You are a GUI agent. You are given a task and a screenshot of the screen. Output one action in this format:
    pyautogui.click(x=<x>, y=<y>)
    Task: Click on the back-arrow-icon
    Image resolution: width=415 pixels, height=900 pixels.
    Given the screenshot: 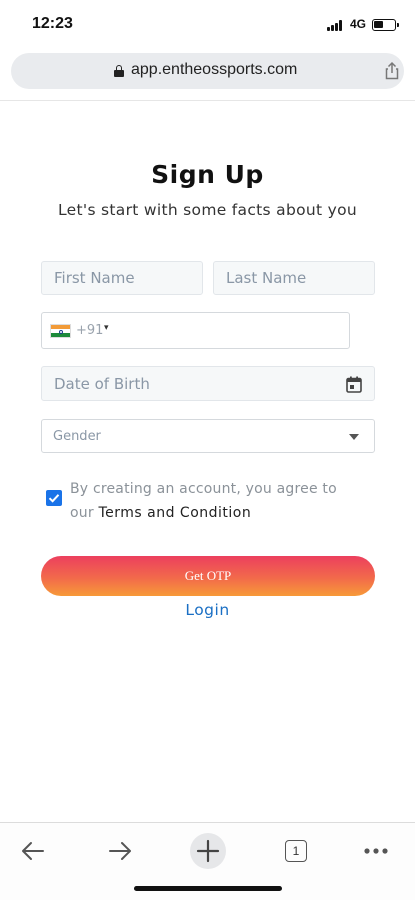 What is the action you would take?
    pyautogui.click(x=33, y=851)
    